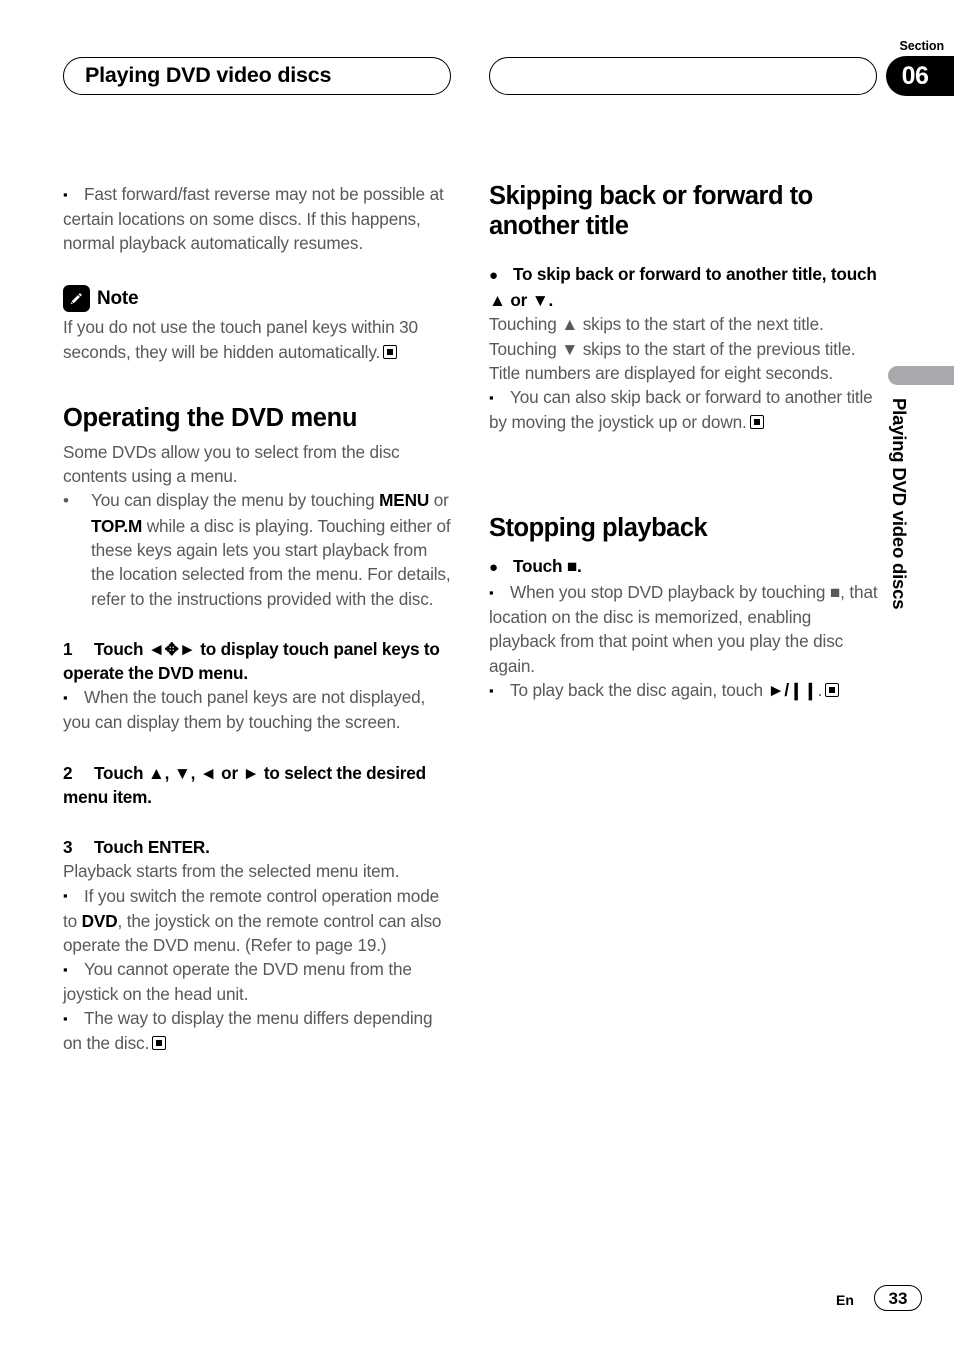  What do you see at coordinates (845, 1300) in the screenshot?
I see `footer-language: En` at bounding box center [845, 1300].